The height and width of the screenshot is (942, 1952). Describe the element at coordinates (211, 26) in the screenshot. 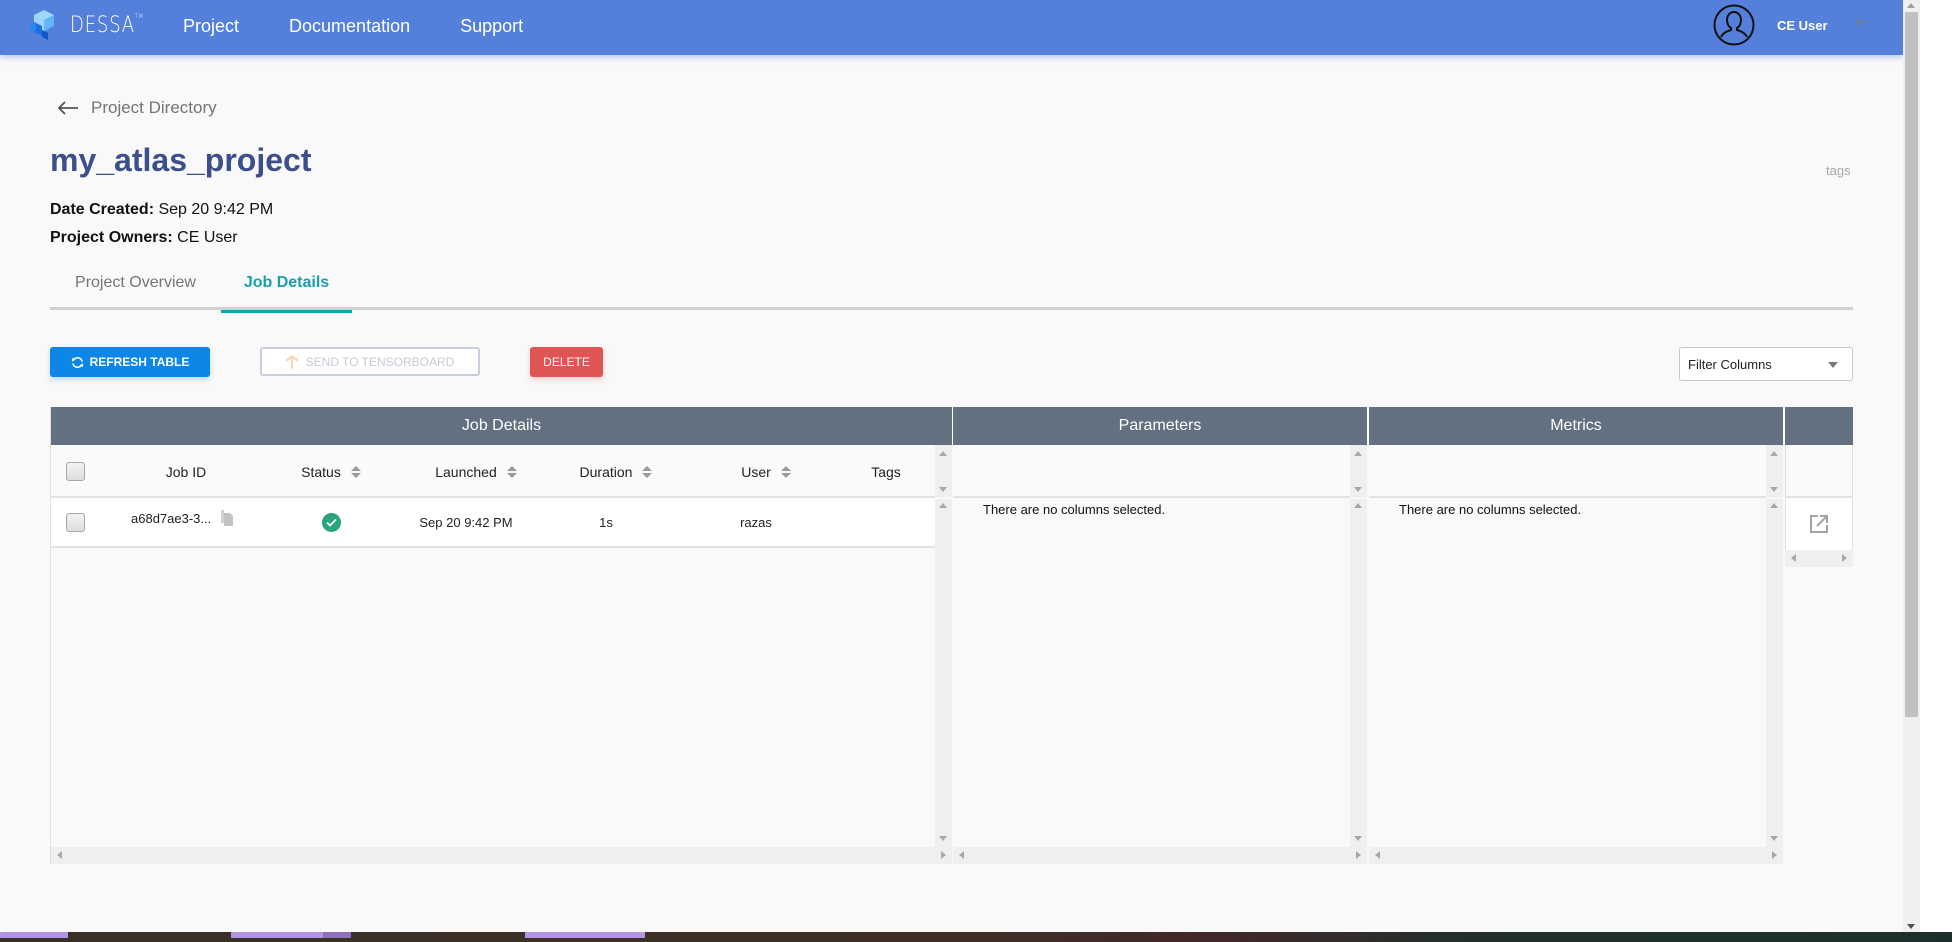

I see `nav-project: Project` at that location.